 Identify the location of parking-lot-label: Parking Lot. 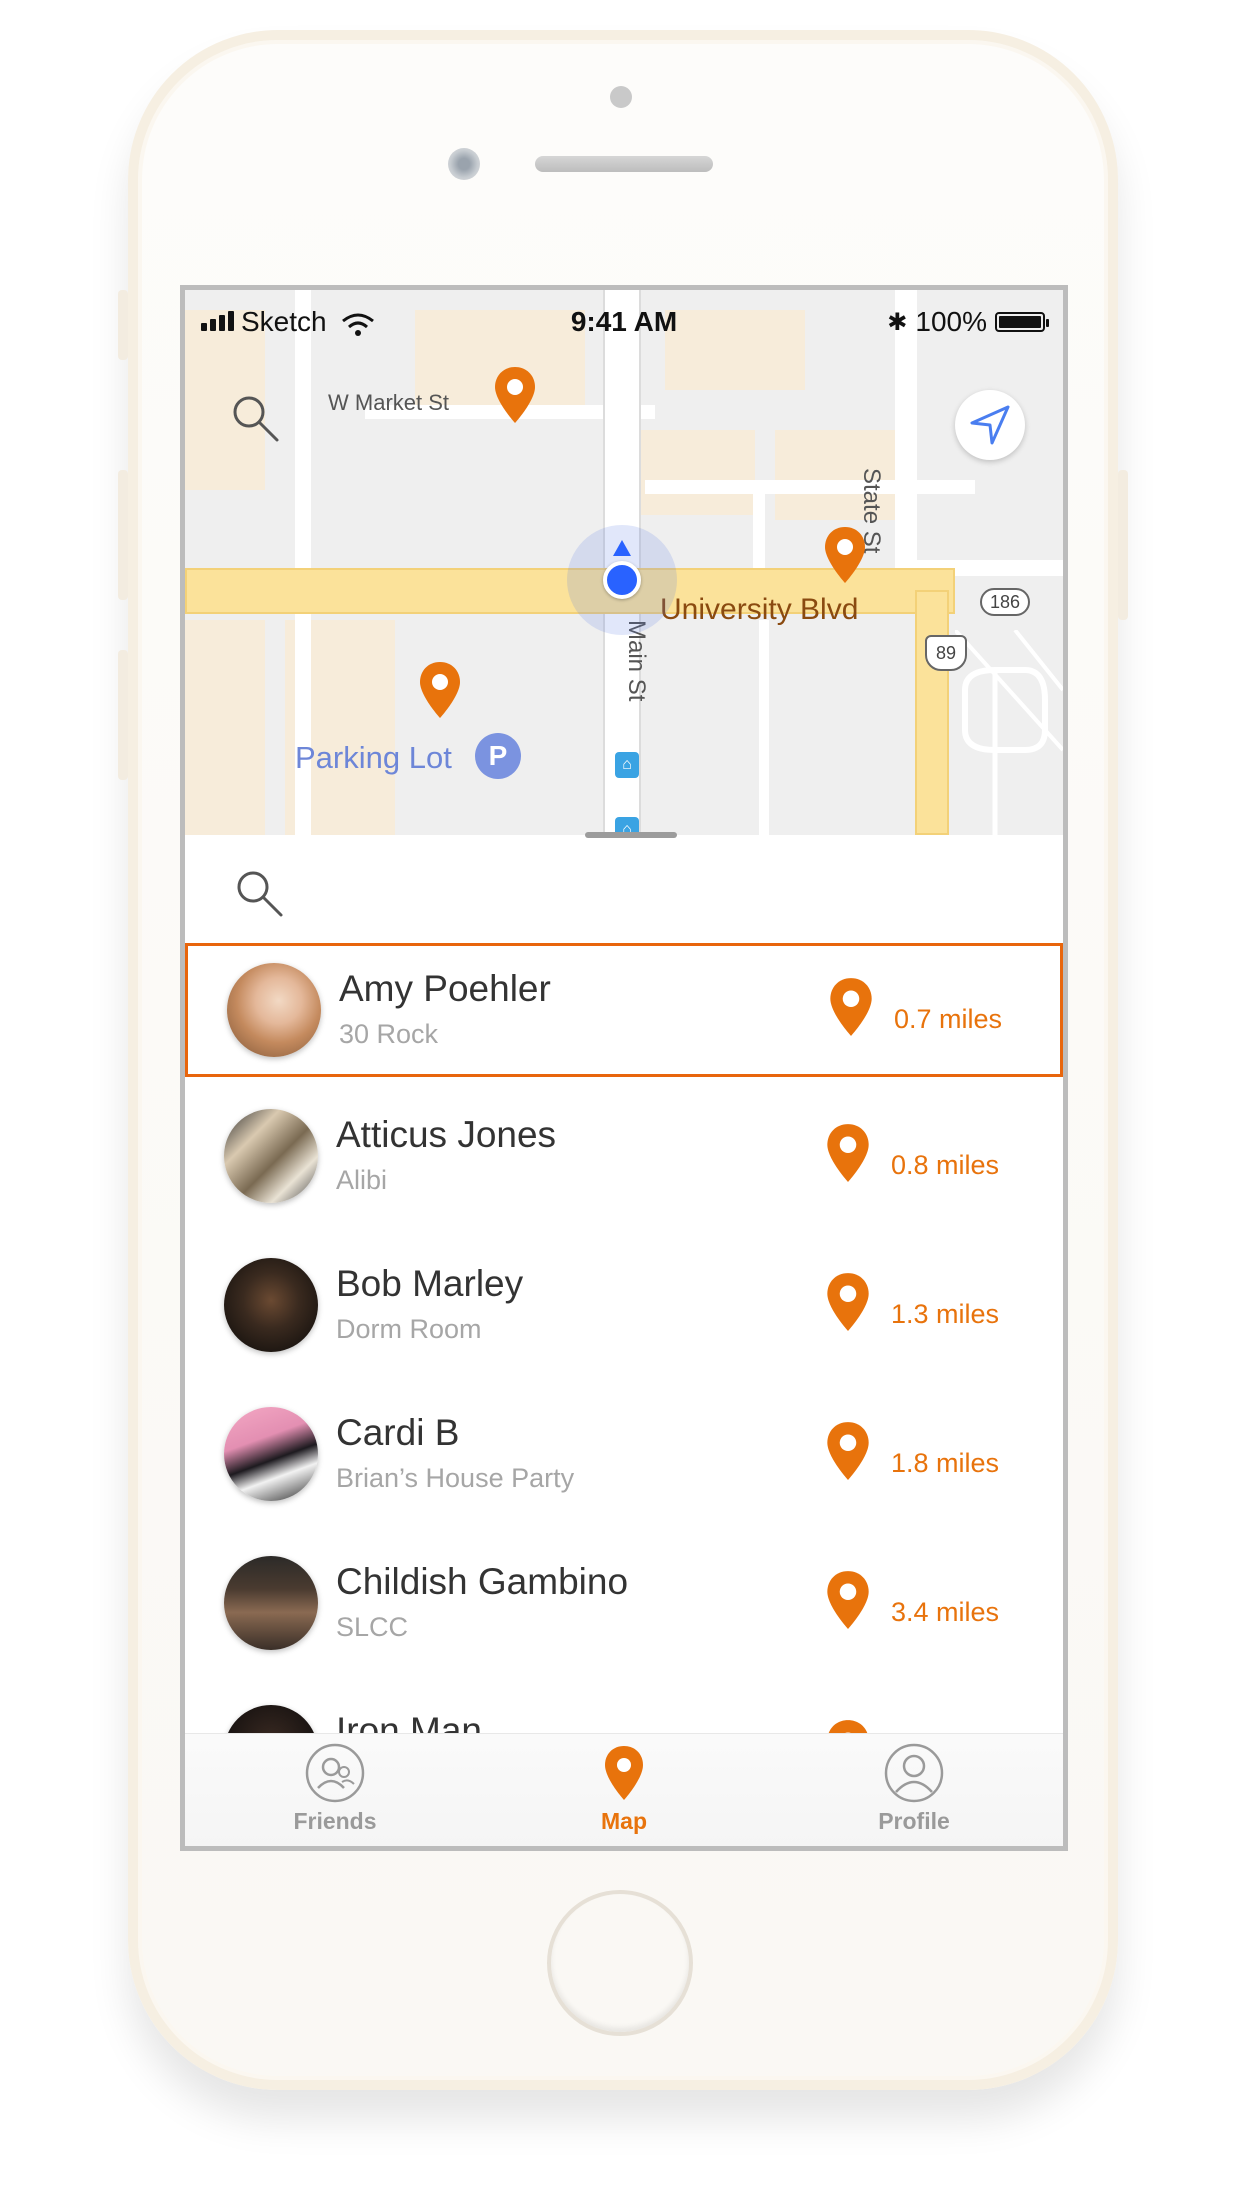
(373, 757).